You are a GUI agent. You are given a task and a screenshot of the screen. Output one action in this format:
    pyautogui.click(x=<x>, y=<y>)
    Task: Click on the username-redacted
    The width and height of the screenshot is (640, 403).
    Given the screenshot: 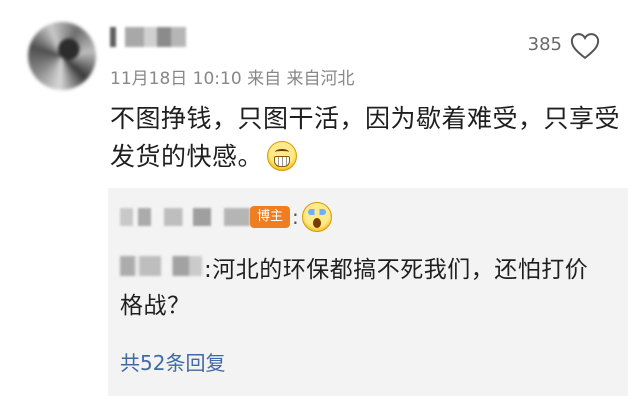 What is the action you would take?
    pyautogui.click(x=148, y=37)
    